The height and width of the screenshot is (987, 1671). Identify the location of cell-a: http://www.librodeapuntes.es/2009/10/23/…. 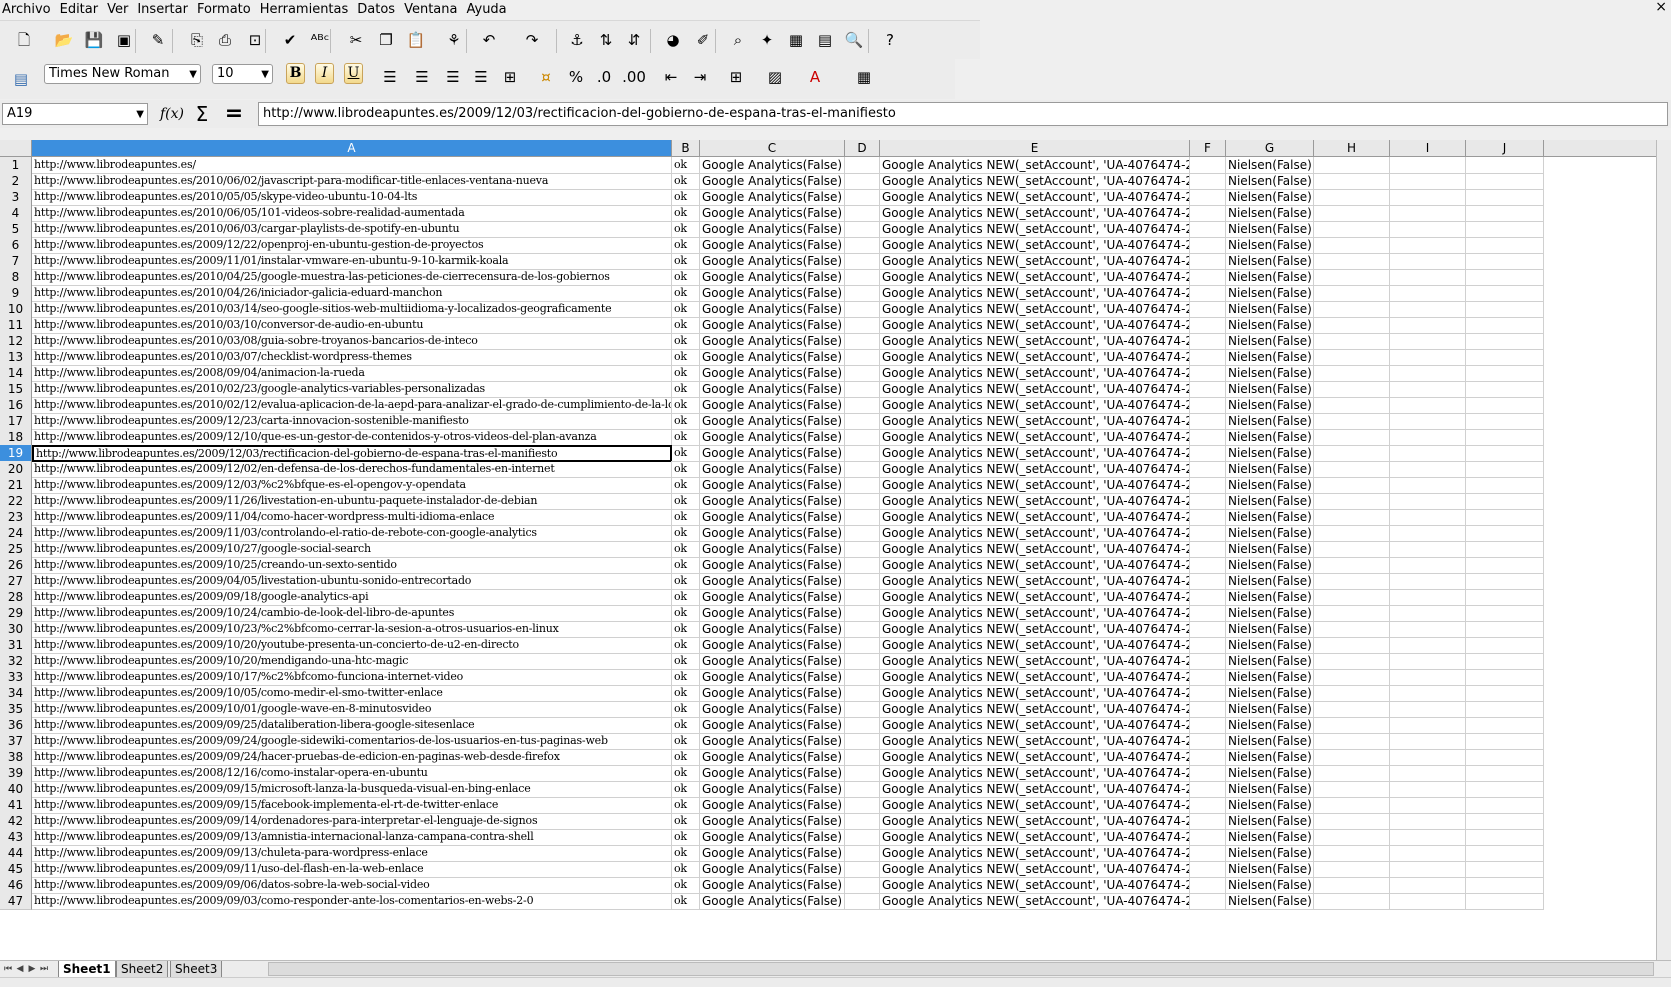
(352, 629).